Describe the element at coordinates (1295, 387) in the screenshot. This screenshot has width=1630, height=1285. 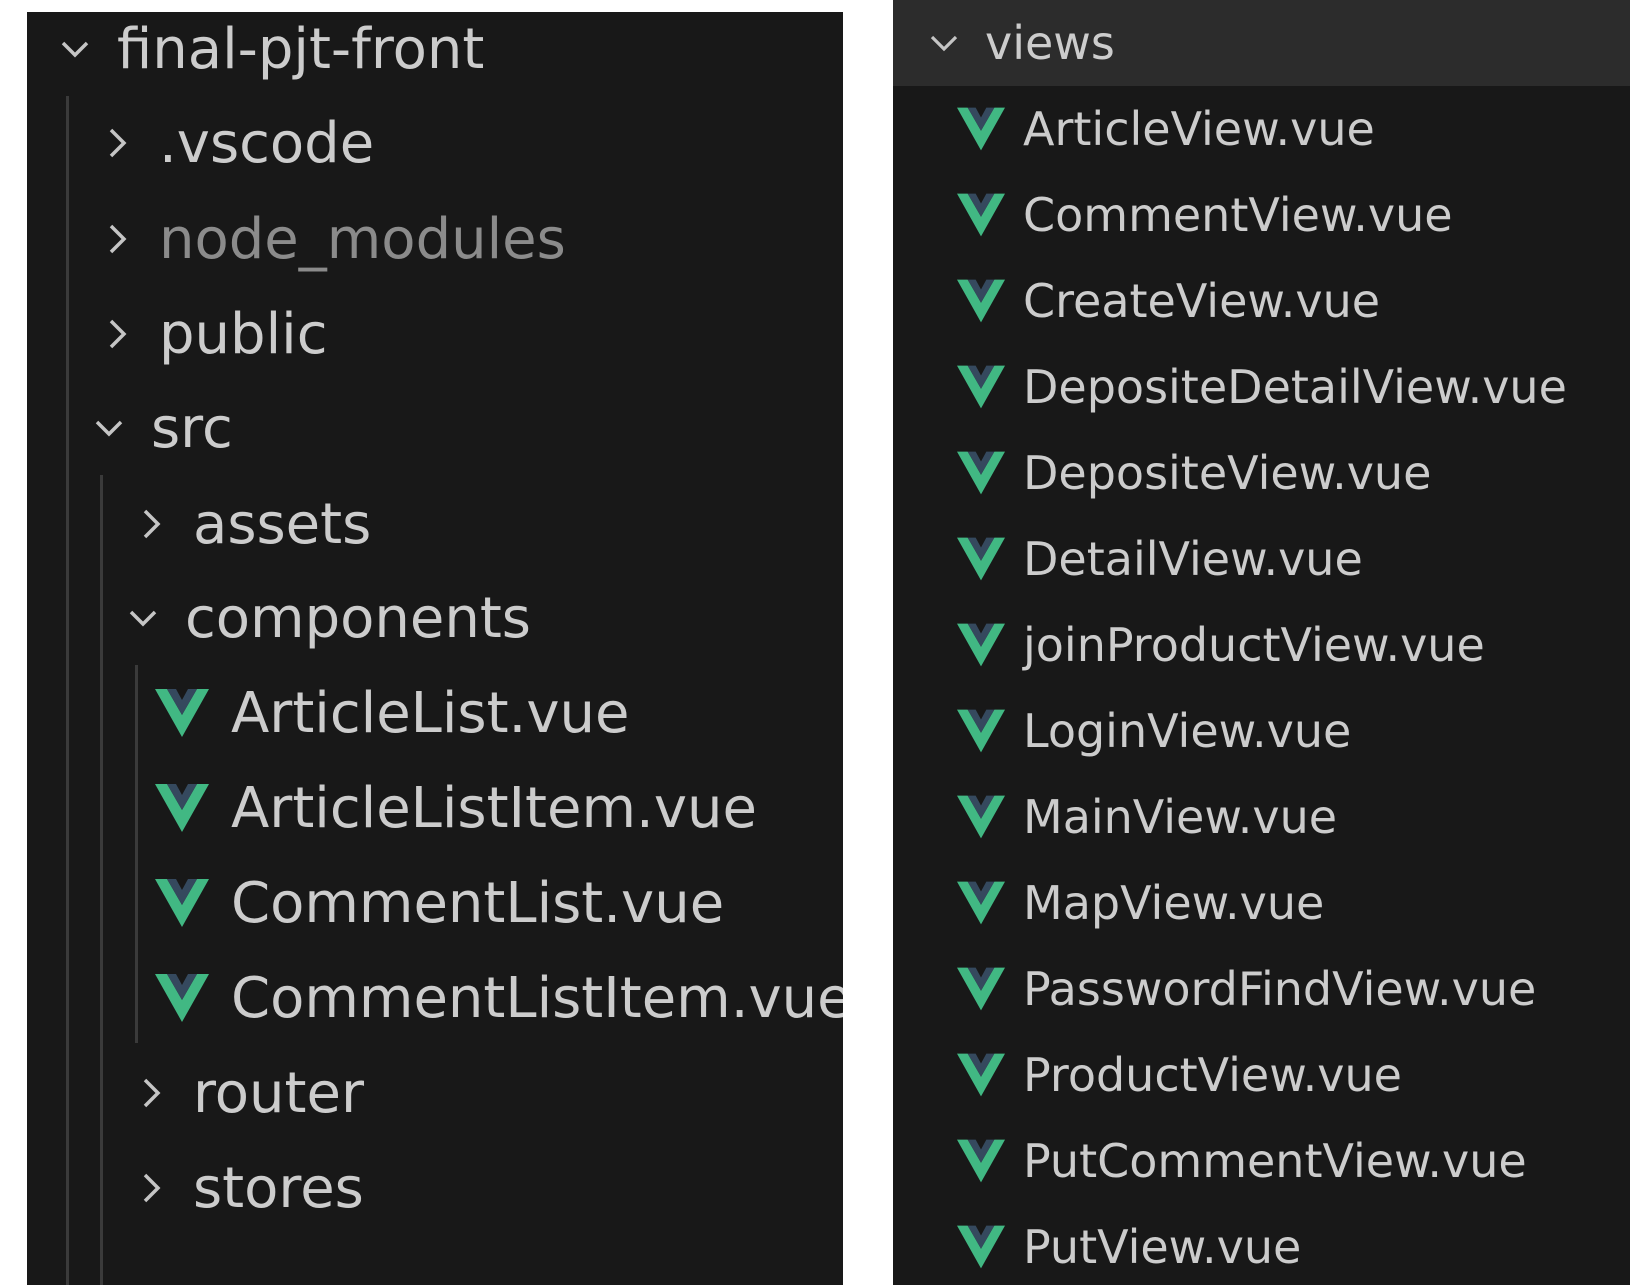
I see `file-label: DepositeDetailView.vue` at that location.